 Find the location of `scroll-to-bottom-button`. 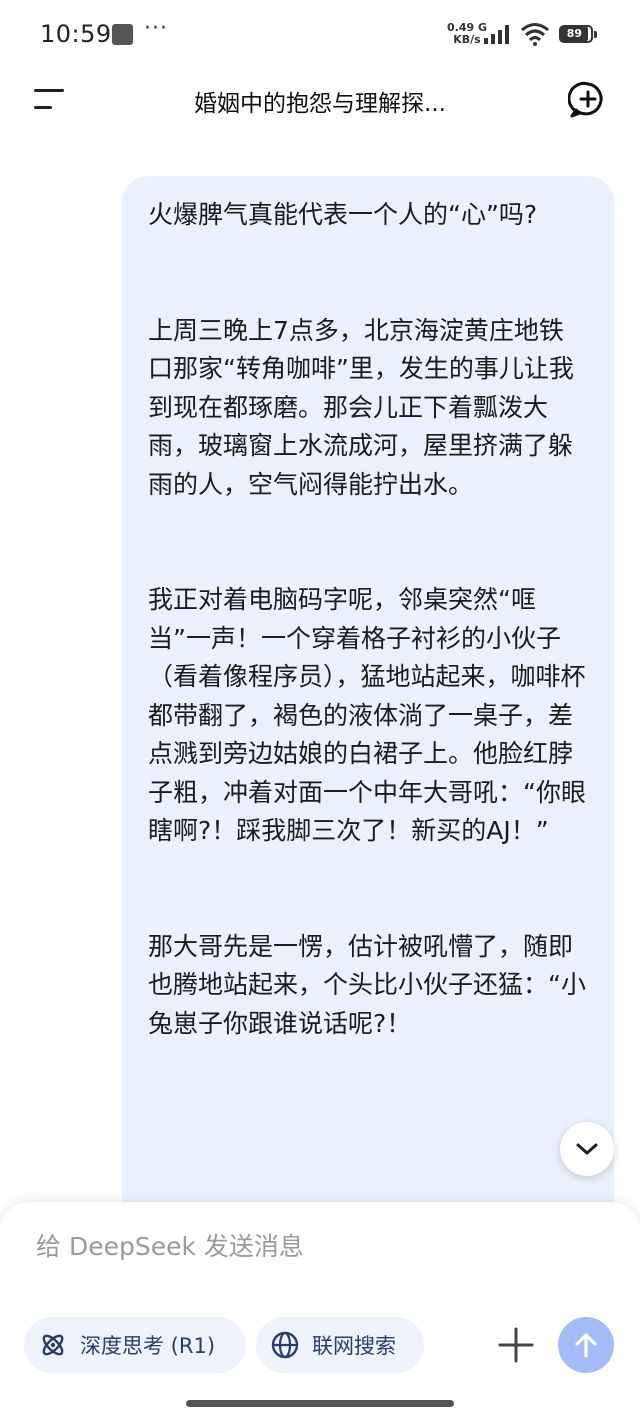

scroll-to-bottom-button is located at coordinates (587, 1149).